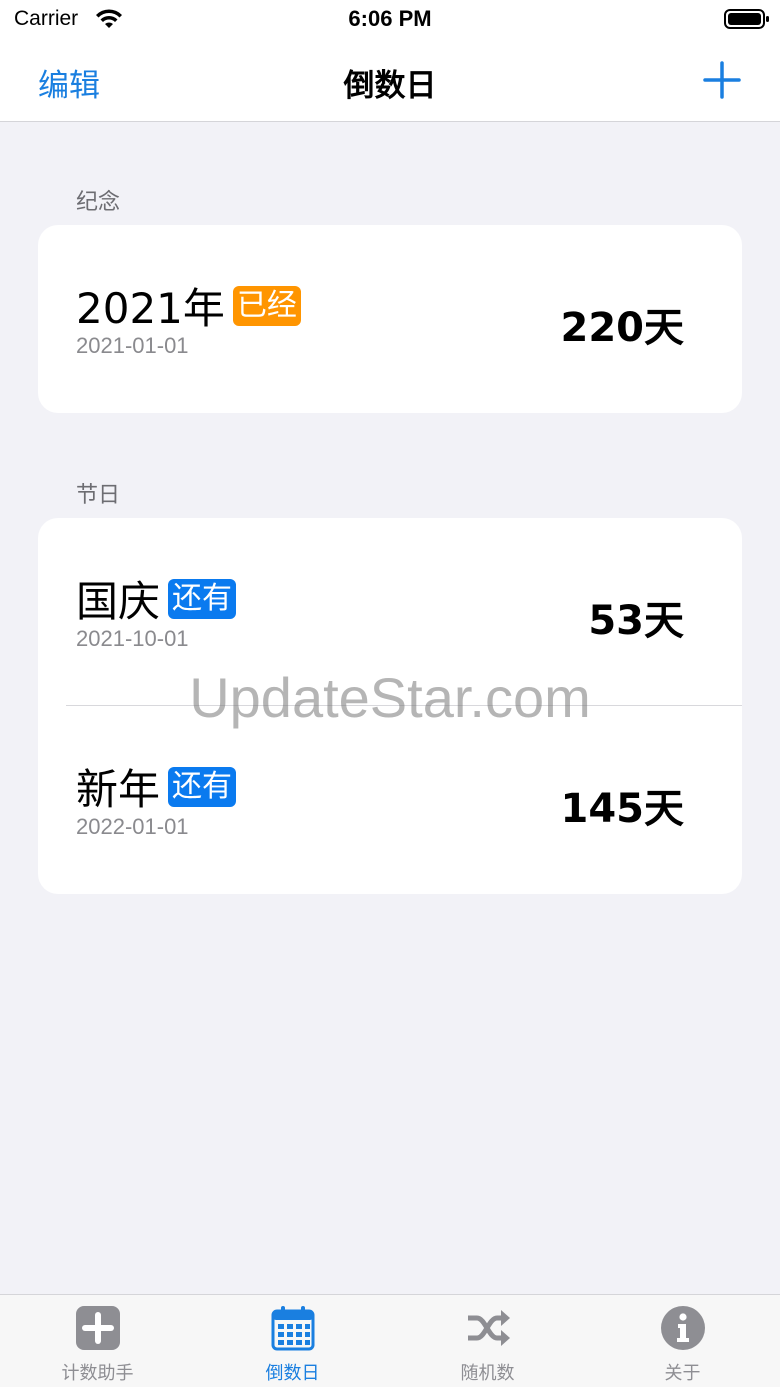  Describe the element at coordinates (636, 621) in the screenshot. I see `days-count: 53天` at that location.